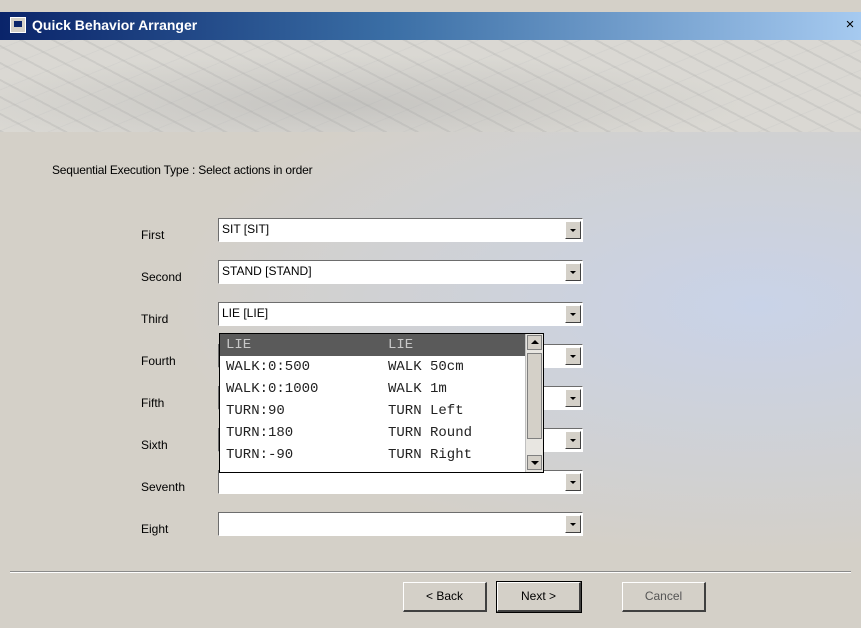 This screenshot has height=628, width=861. What do you see at coordinates (260, 455) in the screenshot?
I see `option-code: TURN:-90` at bounding box center [260, 455].